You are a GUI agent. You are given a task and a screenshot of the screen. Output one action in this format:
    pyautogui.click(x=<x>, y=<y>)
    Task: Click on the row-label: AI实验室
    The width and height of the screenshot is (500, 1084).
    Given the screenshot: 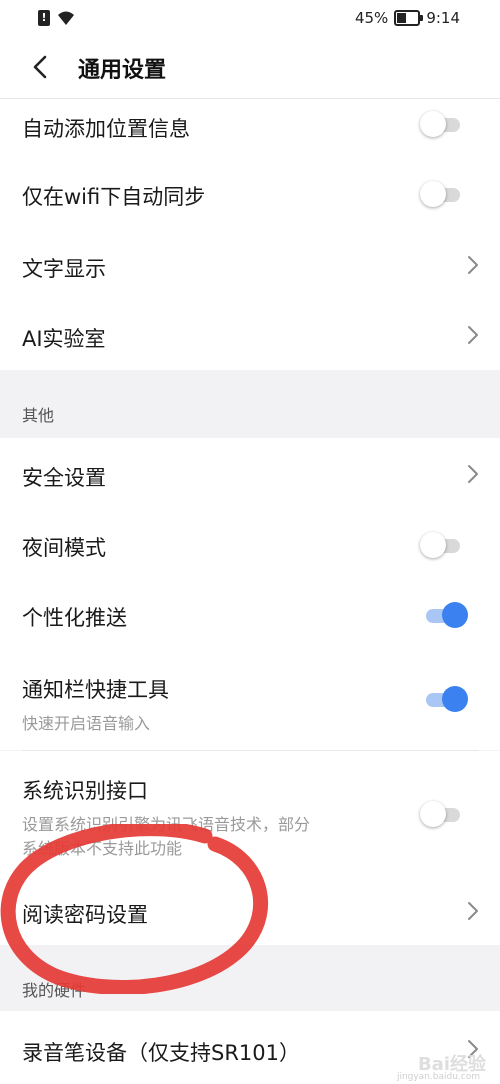 What is the action you would take?
    pyautogui.click(x=64, y=339)
    